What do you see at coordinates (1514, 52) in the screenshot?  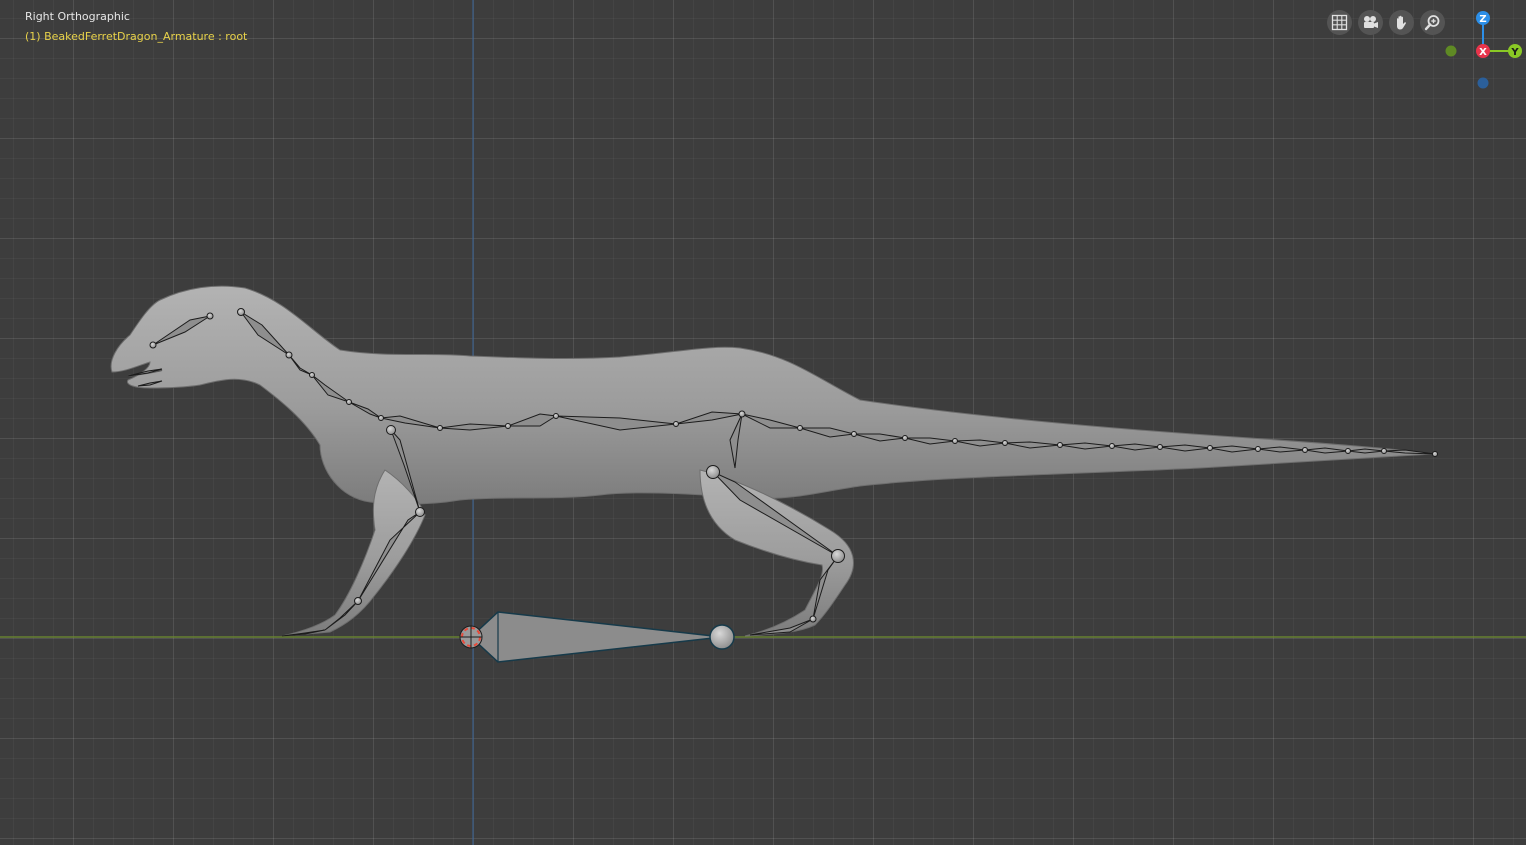 I see `gizmo-y-label: Y` at bounding box center [1514, 52].